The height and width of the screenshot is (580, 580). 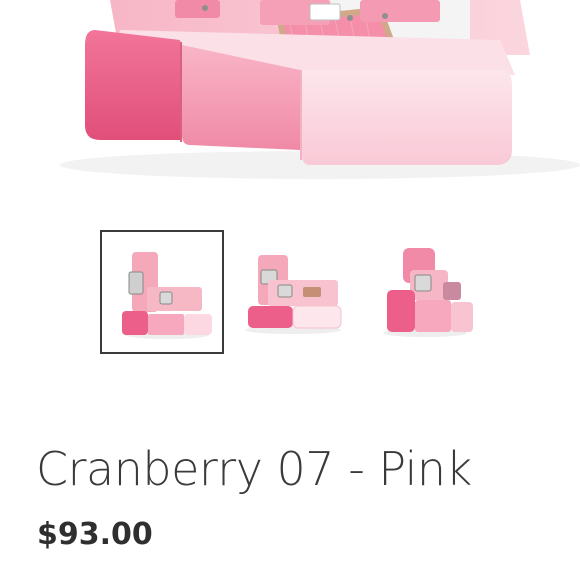 What do you see at coordinates (167, 295) in the screenshot?
I see `sandal-side-thumbnail` at bounding box center [167, 295].